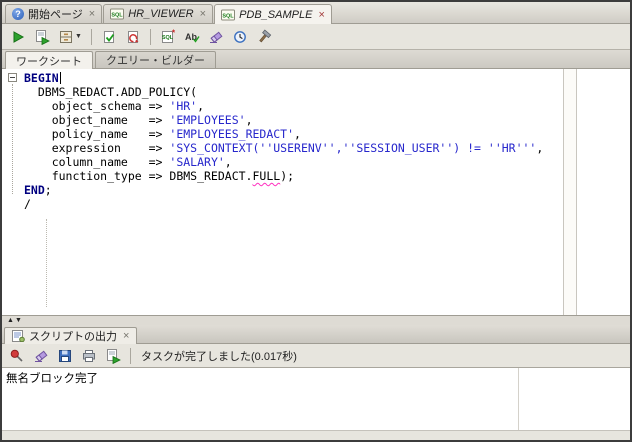  I want to click on editor-vertical-scrollbar, so click(570, 192).